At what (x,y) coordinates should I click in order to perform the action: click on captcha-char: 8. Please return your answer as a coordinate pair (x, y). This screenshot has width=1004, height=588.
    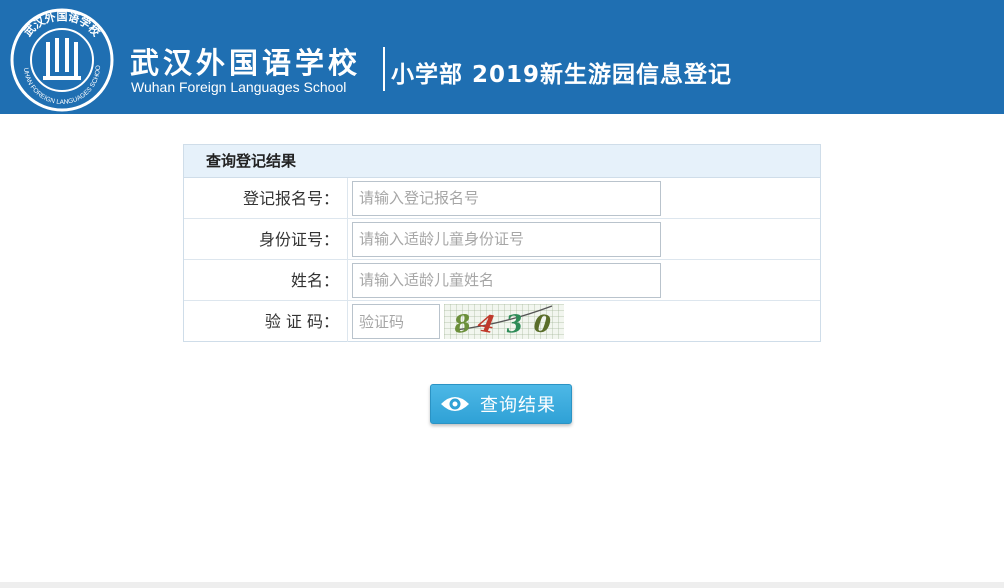
    Looking at the image, I should click on (462, 323).